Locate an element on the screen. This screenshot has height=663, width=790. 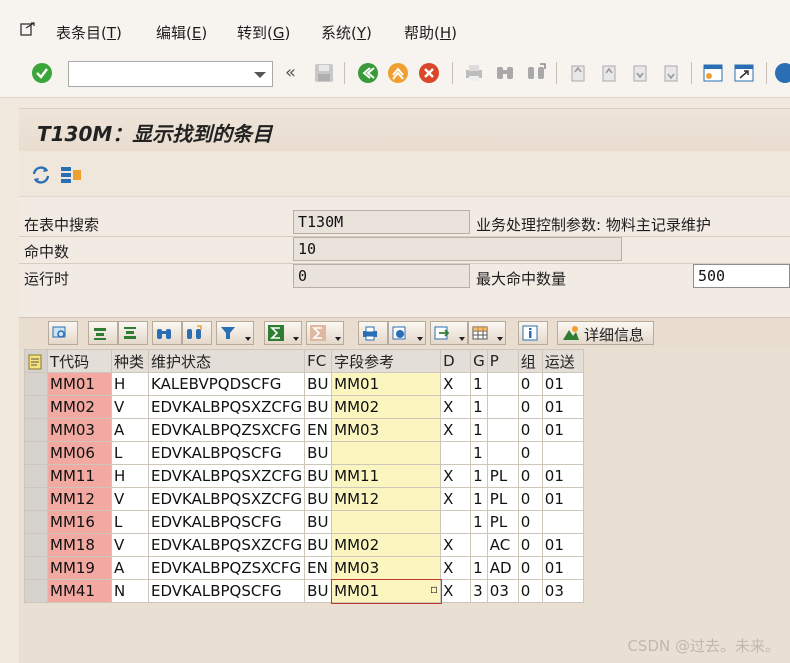
column-header-g: G is located at coordinates (479, 361).